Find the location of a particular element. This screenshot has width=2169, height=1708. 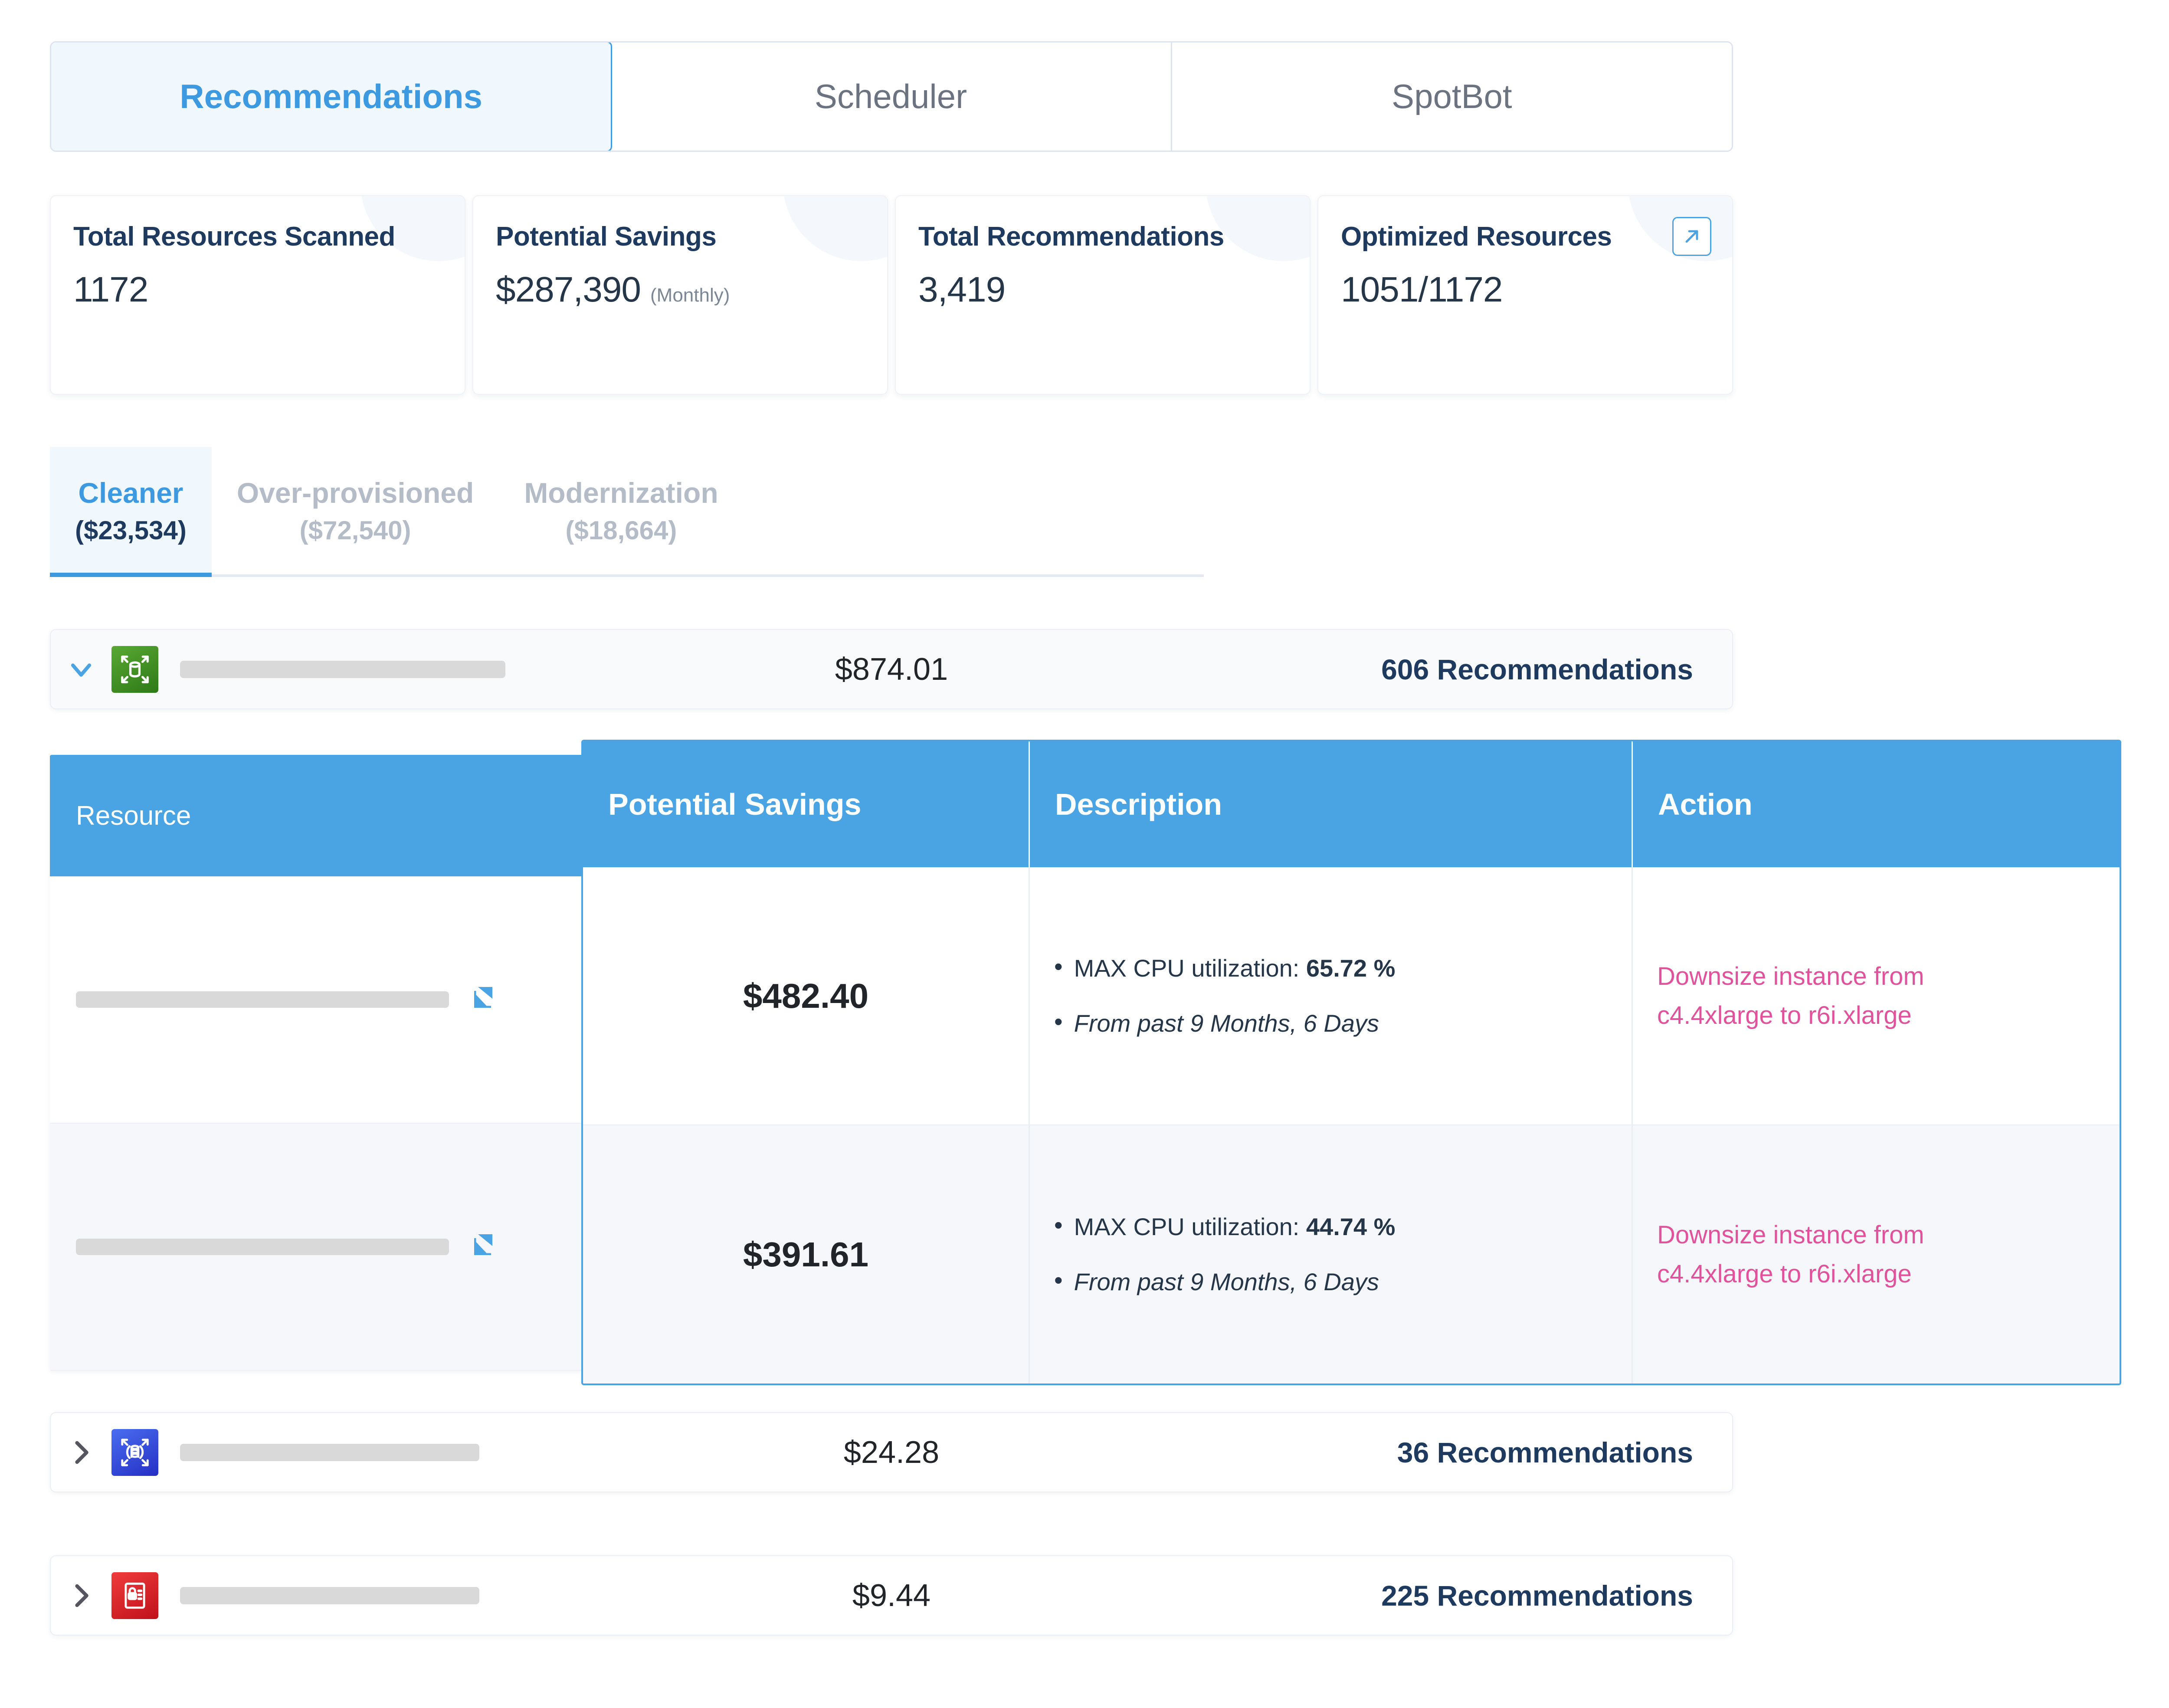

resource-group-row-3: $9.44 225 Recommendations is located at coordinates (891, 1595).